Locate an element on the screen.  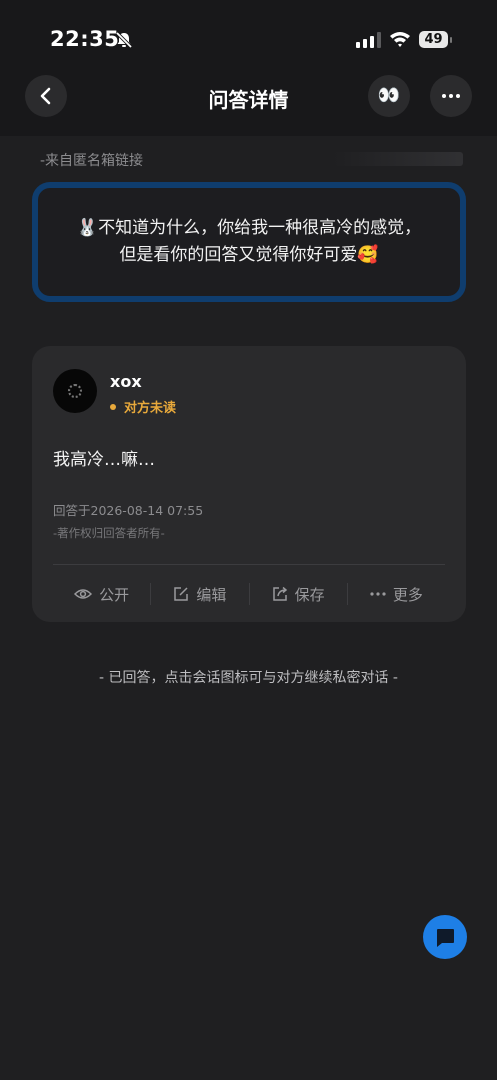
chat-button is located at coordinates (445, 937).